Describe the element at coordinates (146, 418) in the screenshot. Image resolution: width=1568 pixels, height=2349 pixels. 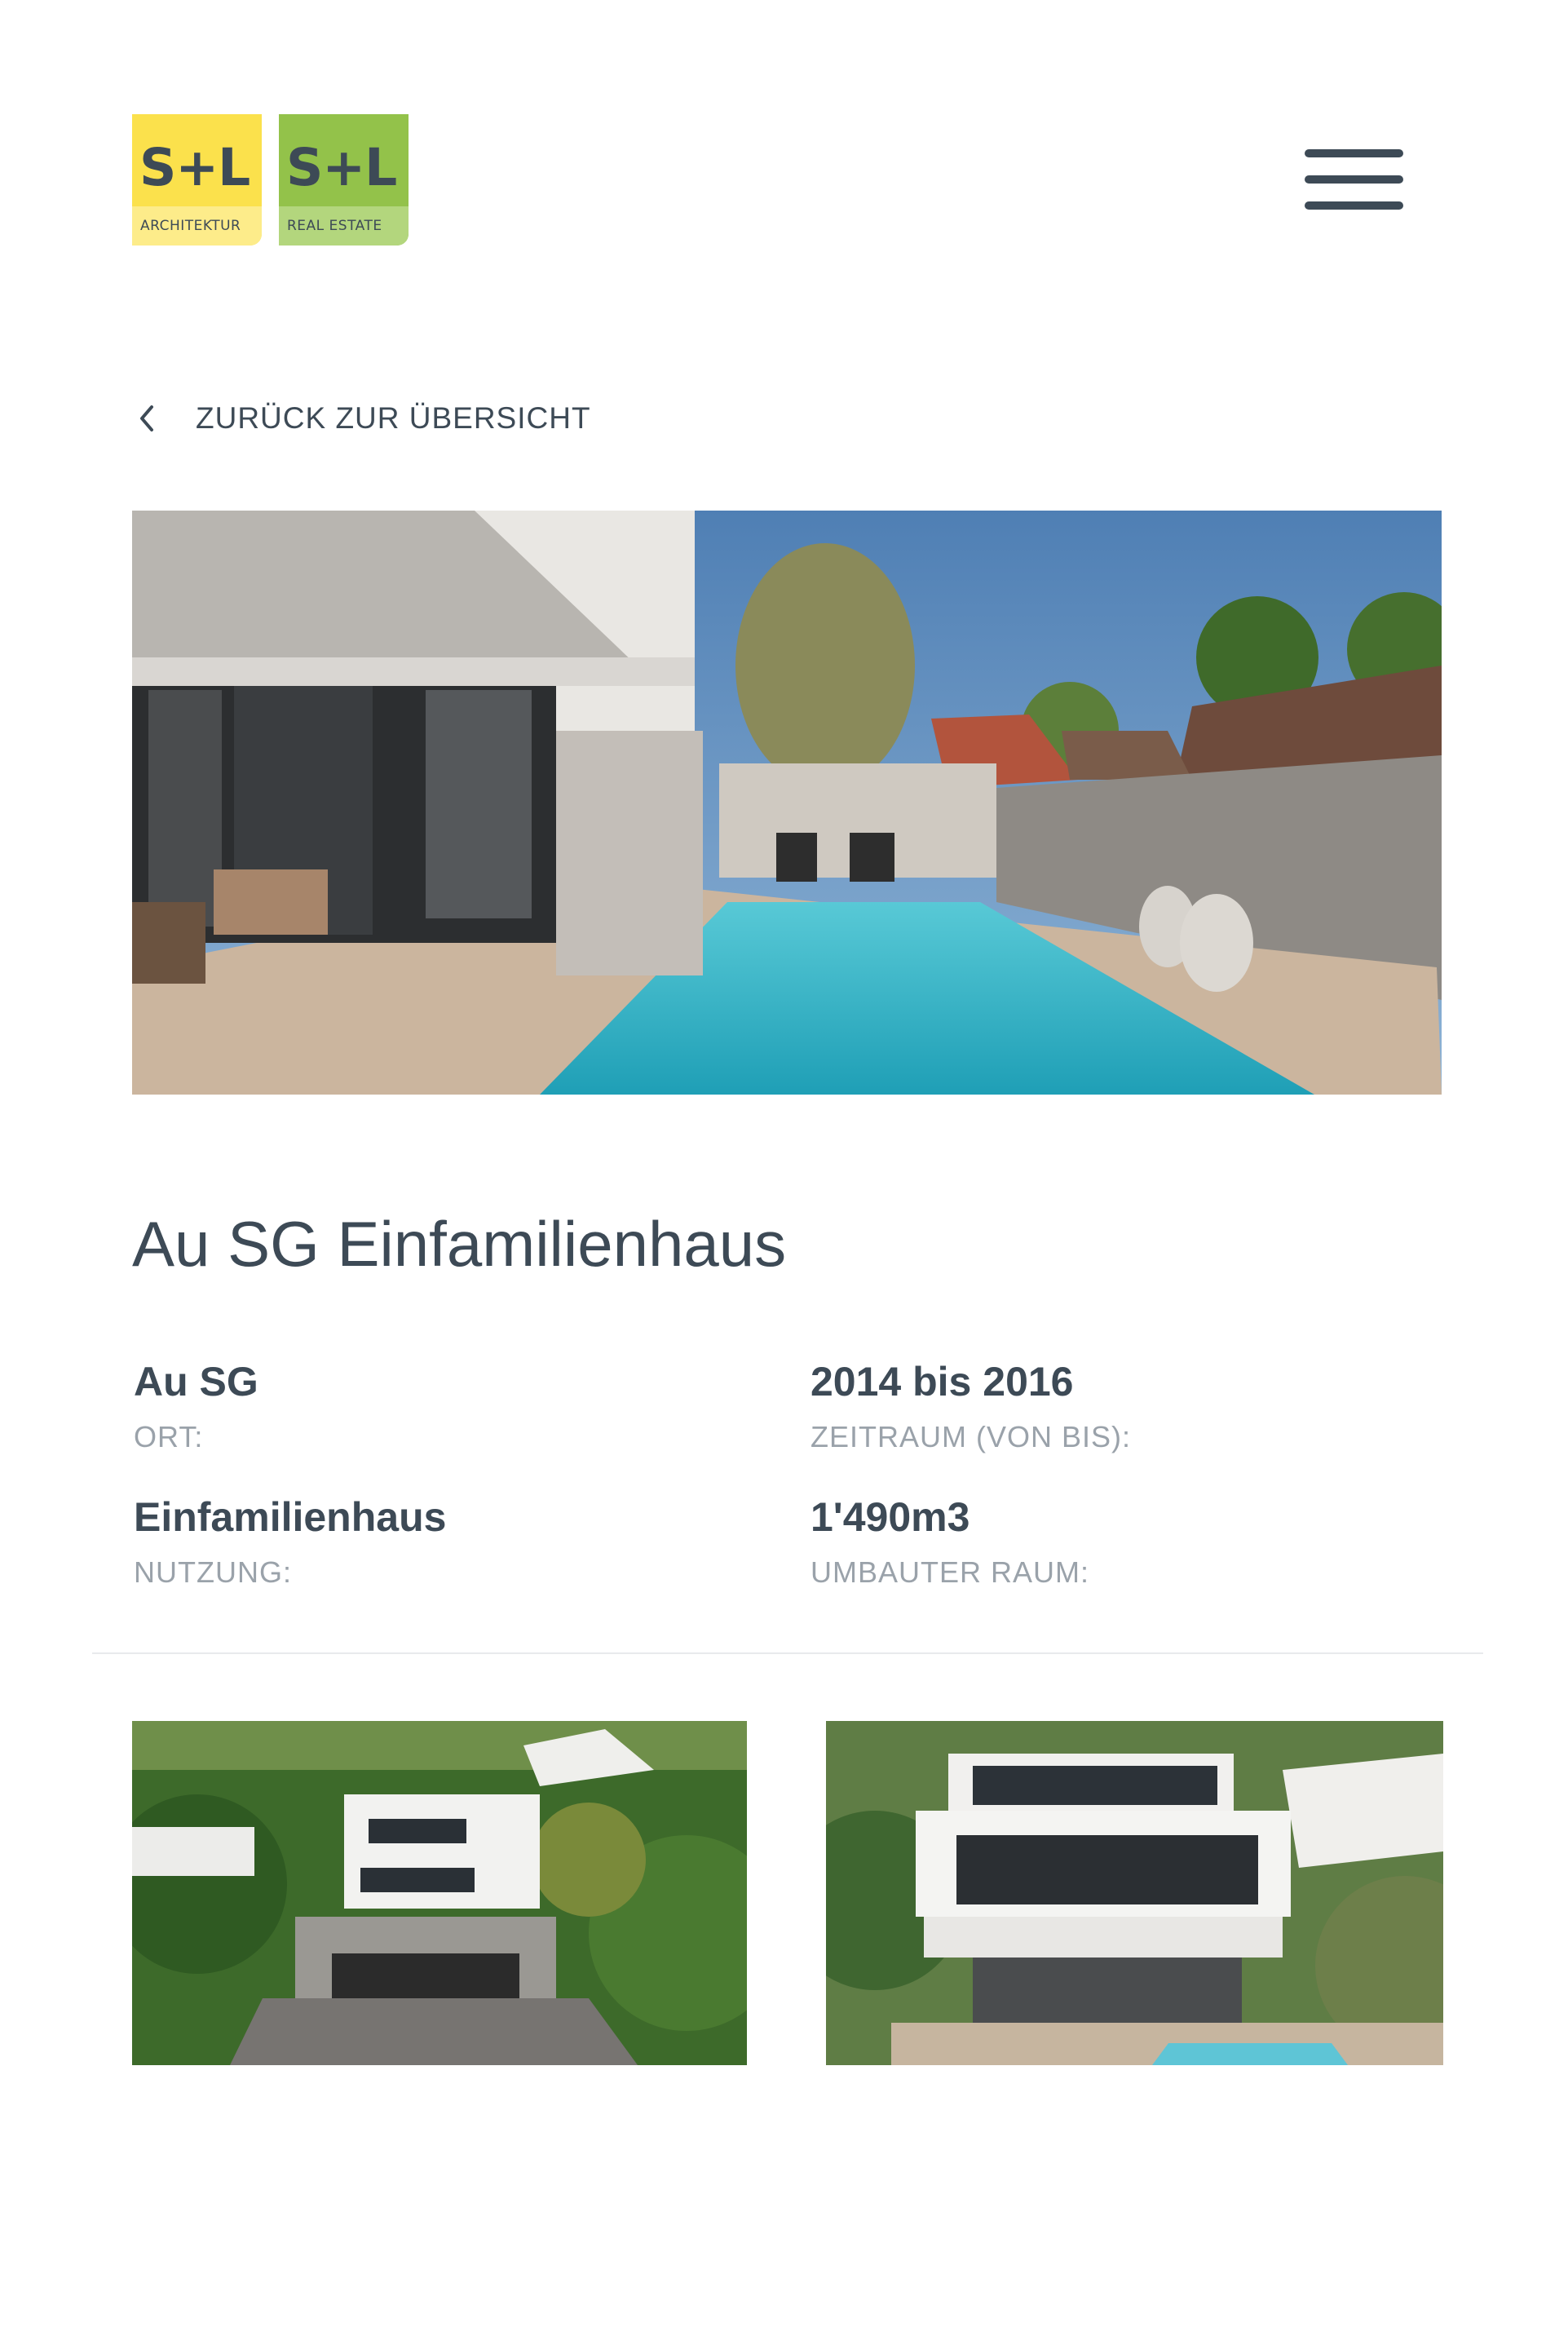
I see `chevron-left-icon` at that location.